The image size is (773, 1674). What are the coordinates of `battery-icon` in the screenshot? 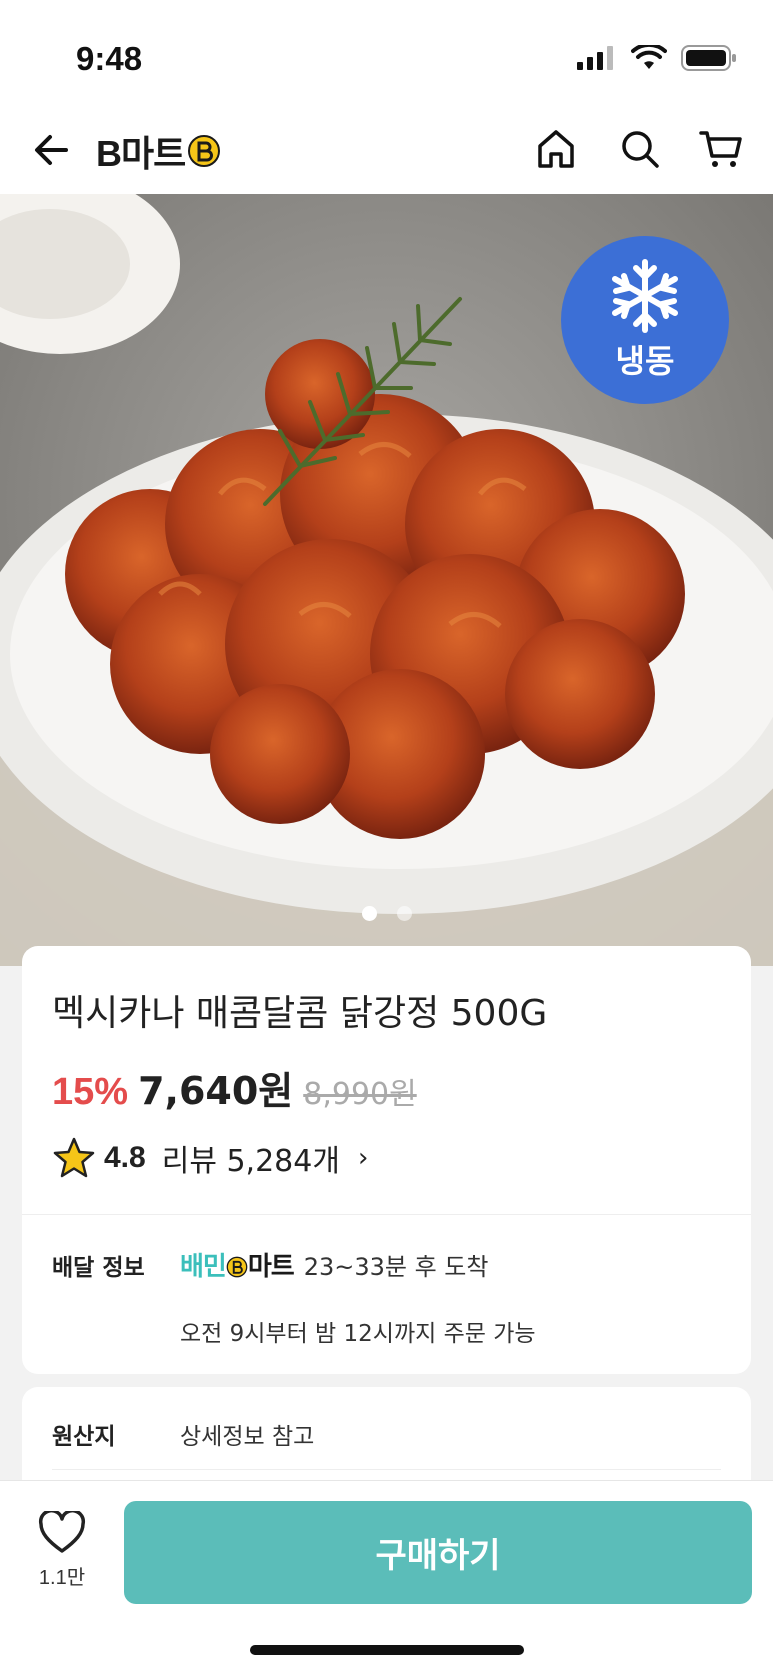 It's located at (708, 58).